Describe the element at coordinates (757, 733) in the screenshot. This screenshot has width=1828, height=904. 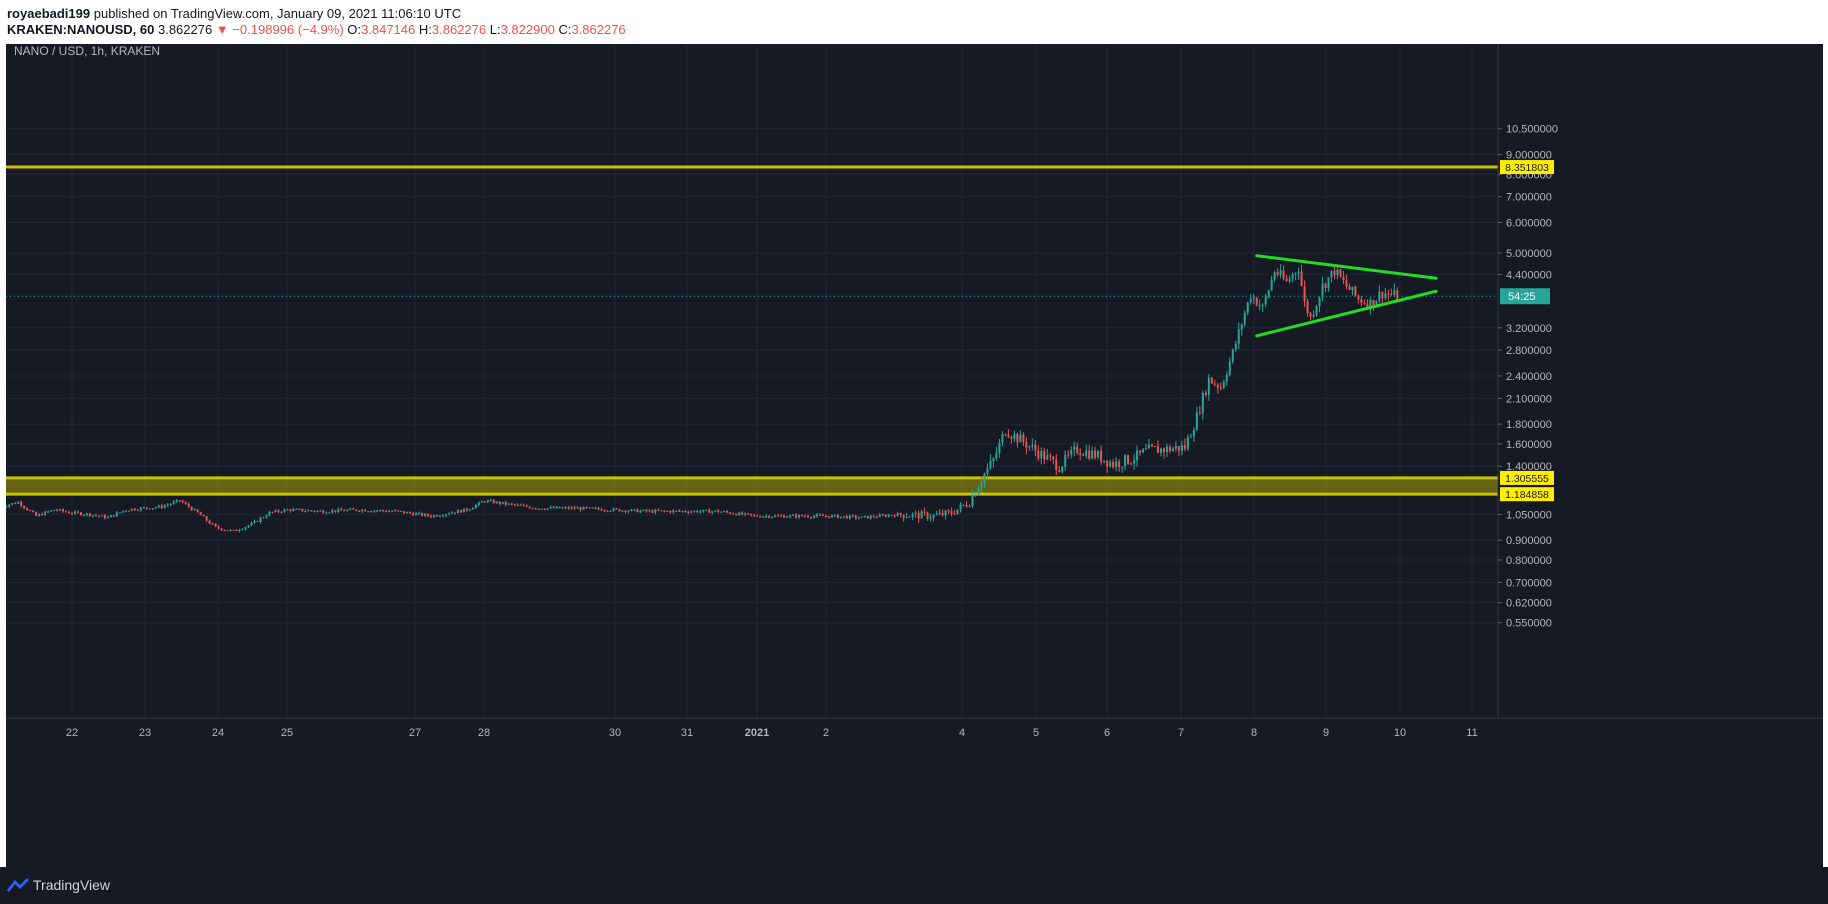
I see `x-tick-label: 2021` at that location.